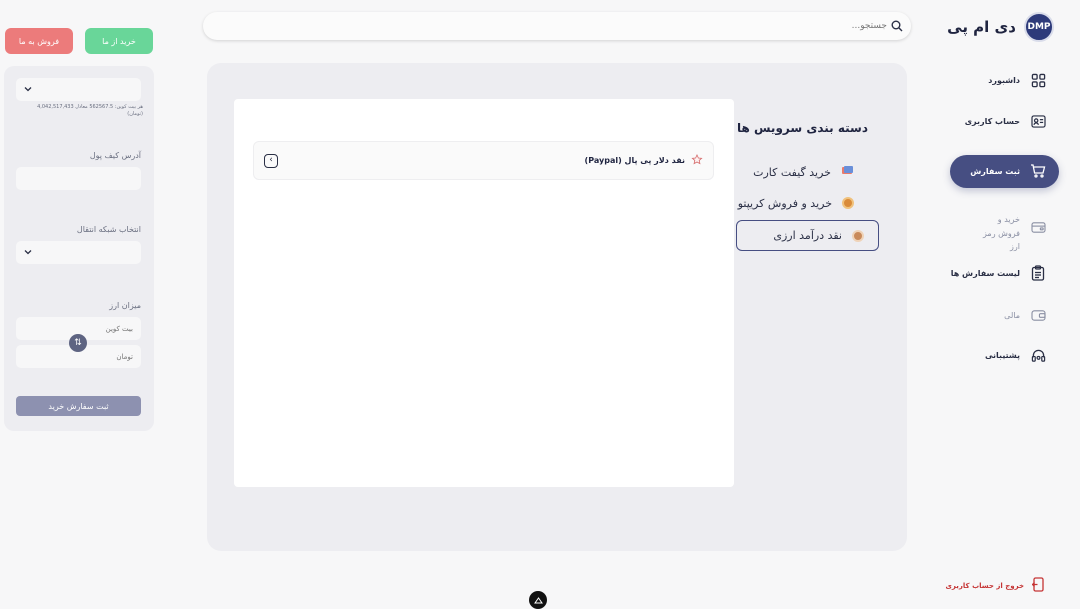 The height and width of the screenshot is (609, 1080). I want to click on categories-title: دسته بندی سرویس ها, so click(802, 128).